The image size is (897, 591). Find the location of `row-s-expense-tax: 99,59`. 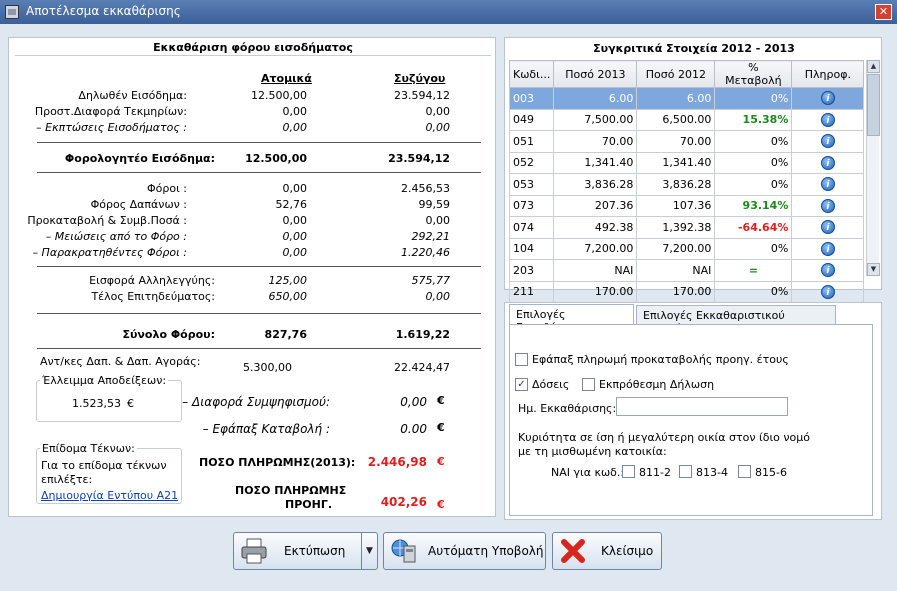

row-s-expense-tax: 99,59 is located at coordinates (434, 204).